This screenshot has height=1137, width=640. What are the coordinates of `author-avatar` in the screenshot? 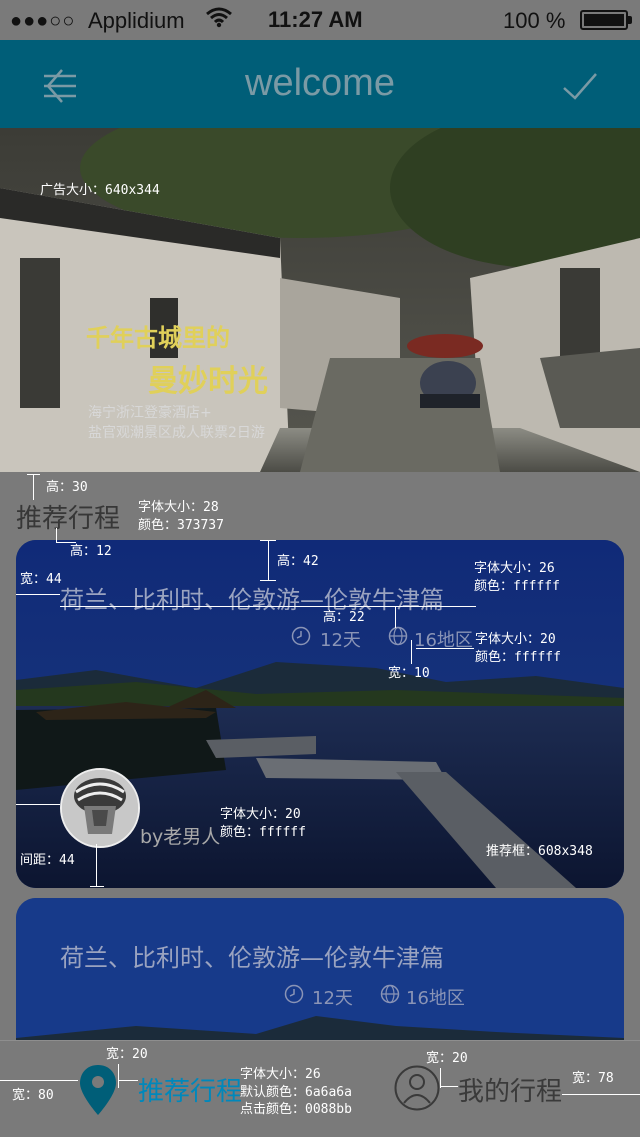 It's located at (100, 808).